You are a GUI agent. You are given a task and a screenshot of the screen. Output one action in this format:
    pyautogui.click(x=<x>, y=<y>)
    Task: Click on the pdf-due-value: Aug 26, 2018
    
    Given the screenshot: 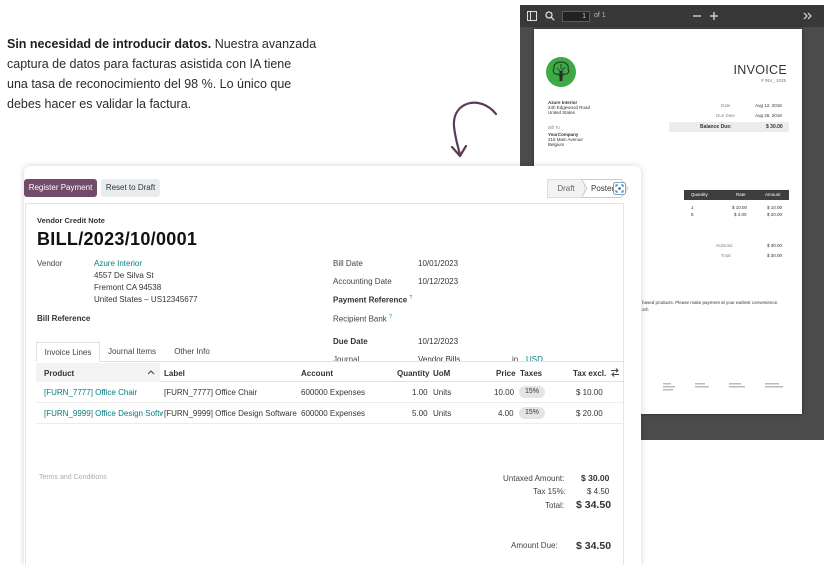 What is the action you would take?
    pyautogui.click(x=768, y=115)
    